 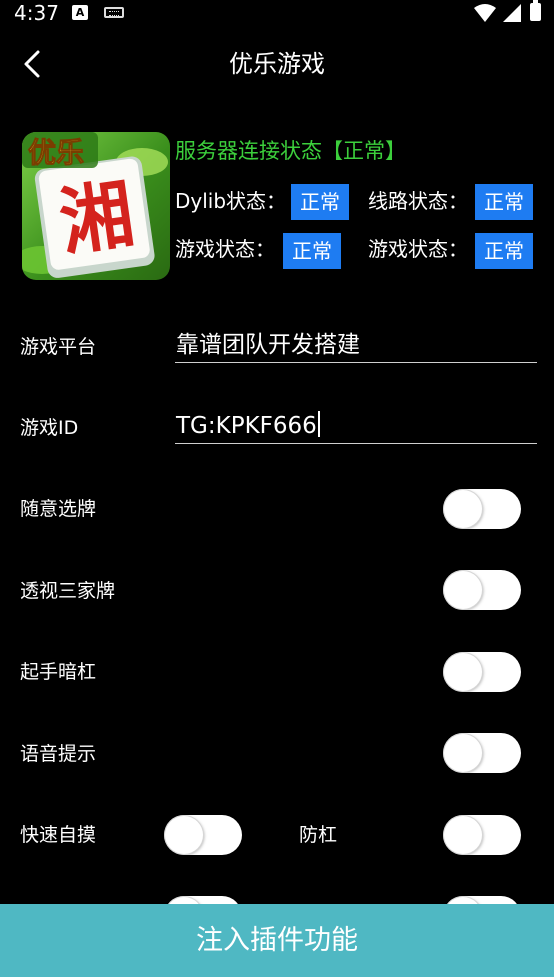 I want to click on app-logo: 湘 优乐, so click(x=96, y=206).